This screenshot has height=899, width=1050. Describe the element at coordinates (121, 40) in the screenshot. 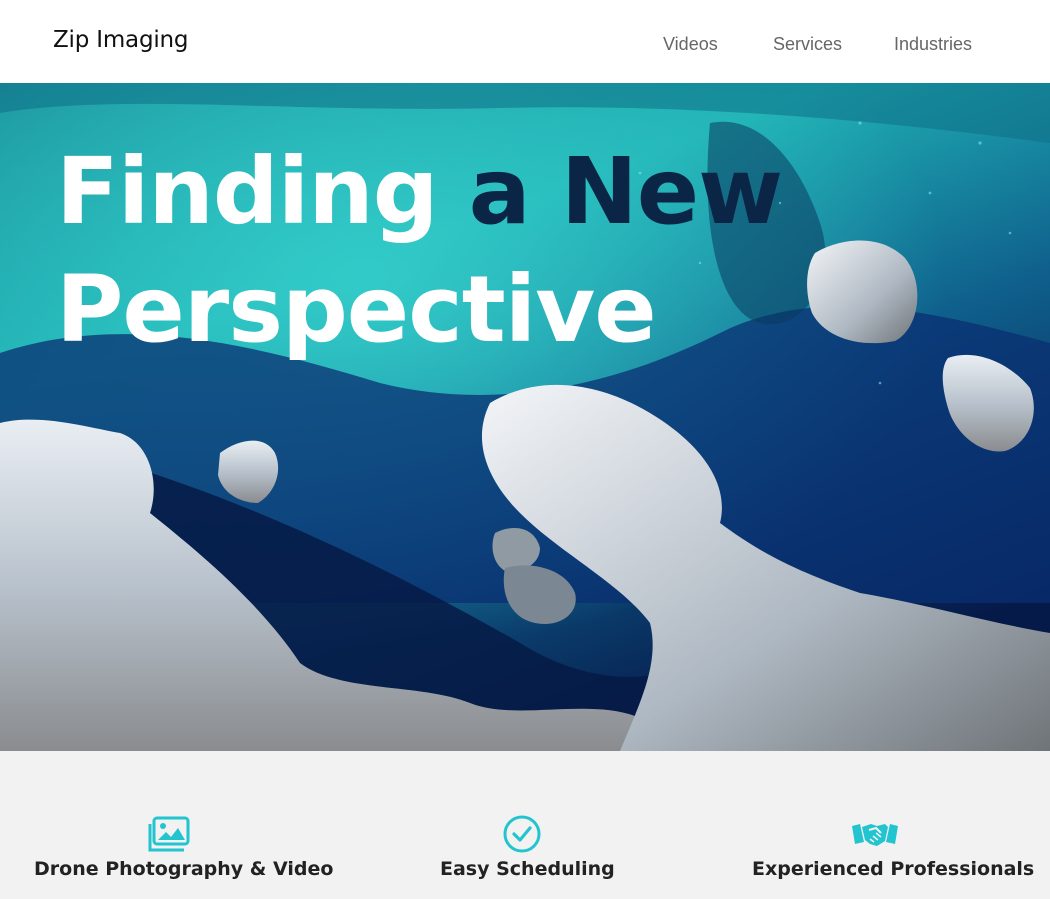

I see `brand-logo-link: Zip Imaging` at that location.